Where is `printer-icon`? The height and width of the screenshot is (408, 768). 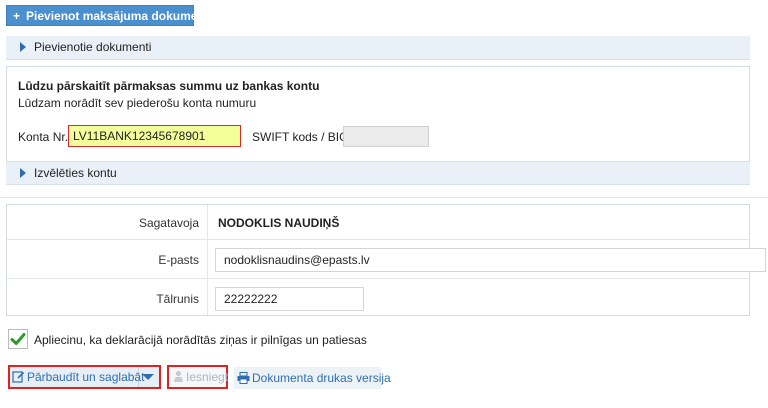
printer-icon is located at coordinates (243, 380).